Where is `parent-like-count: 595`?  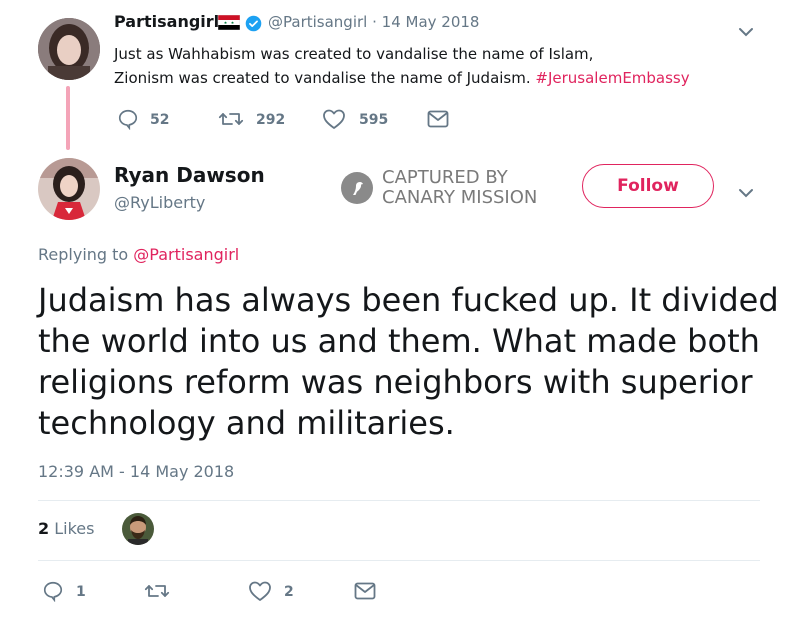 parent-like-count: 595 is located at coordinates (374, 120).